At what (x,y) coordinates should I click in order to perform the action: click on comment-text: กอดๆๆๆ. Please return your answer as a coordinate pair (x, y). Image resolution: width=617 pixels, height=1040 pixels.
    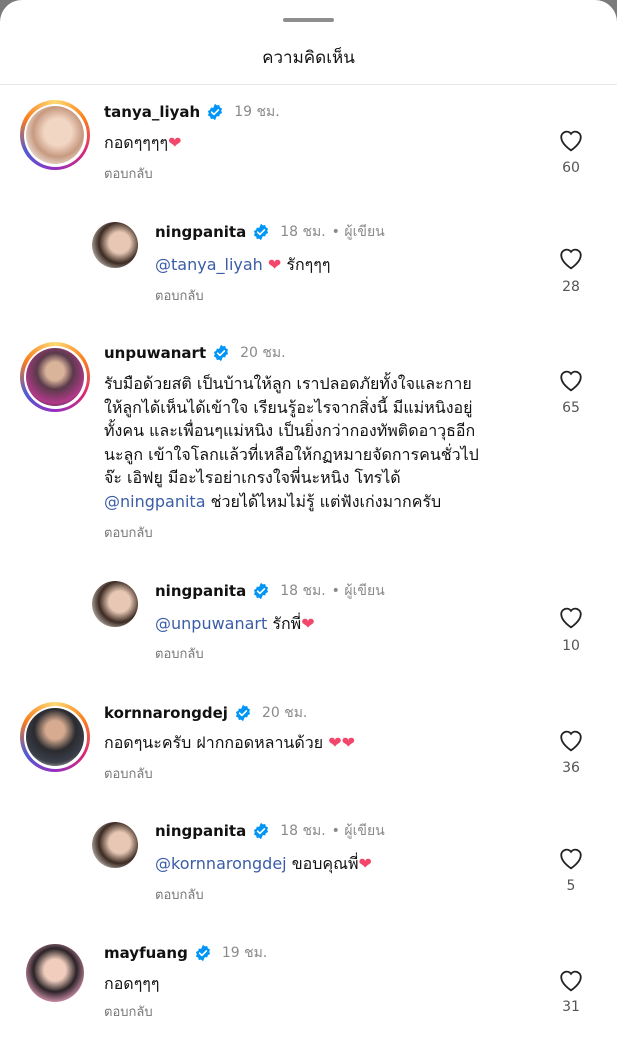
    Looking at the image, I should click on (132, 983).